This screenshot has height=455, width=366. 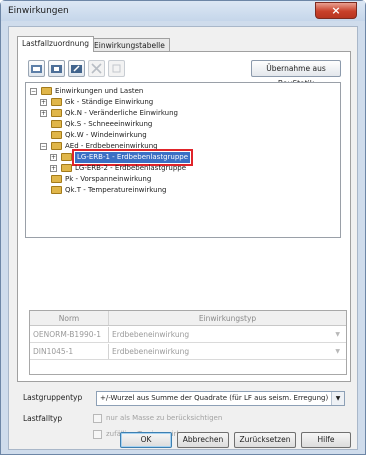 I want to click on masse-checkbox-label: nur als Masse zu berücksichtigen, so click(x=164, y=418).